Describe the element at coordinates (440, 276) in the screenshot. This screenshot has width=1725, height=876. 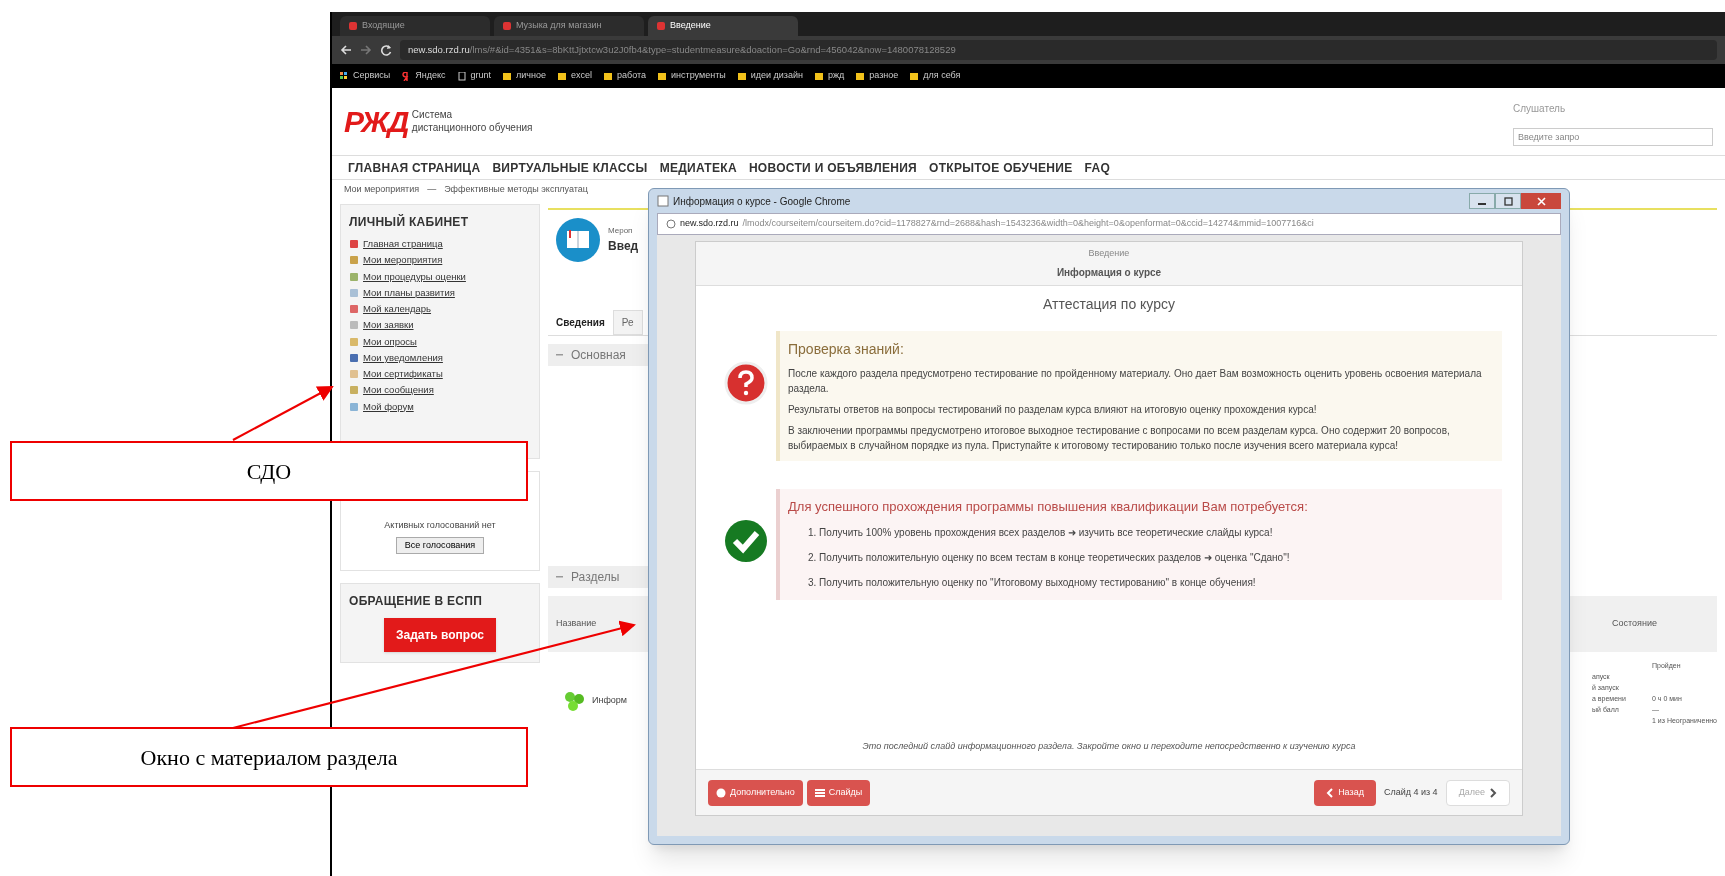
I see `sidebar-link: Мои процедуры оценки` at that location.